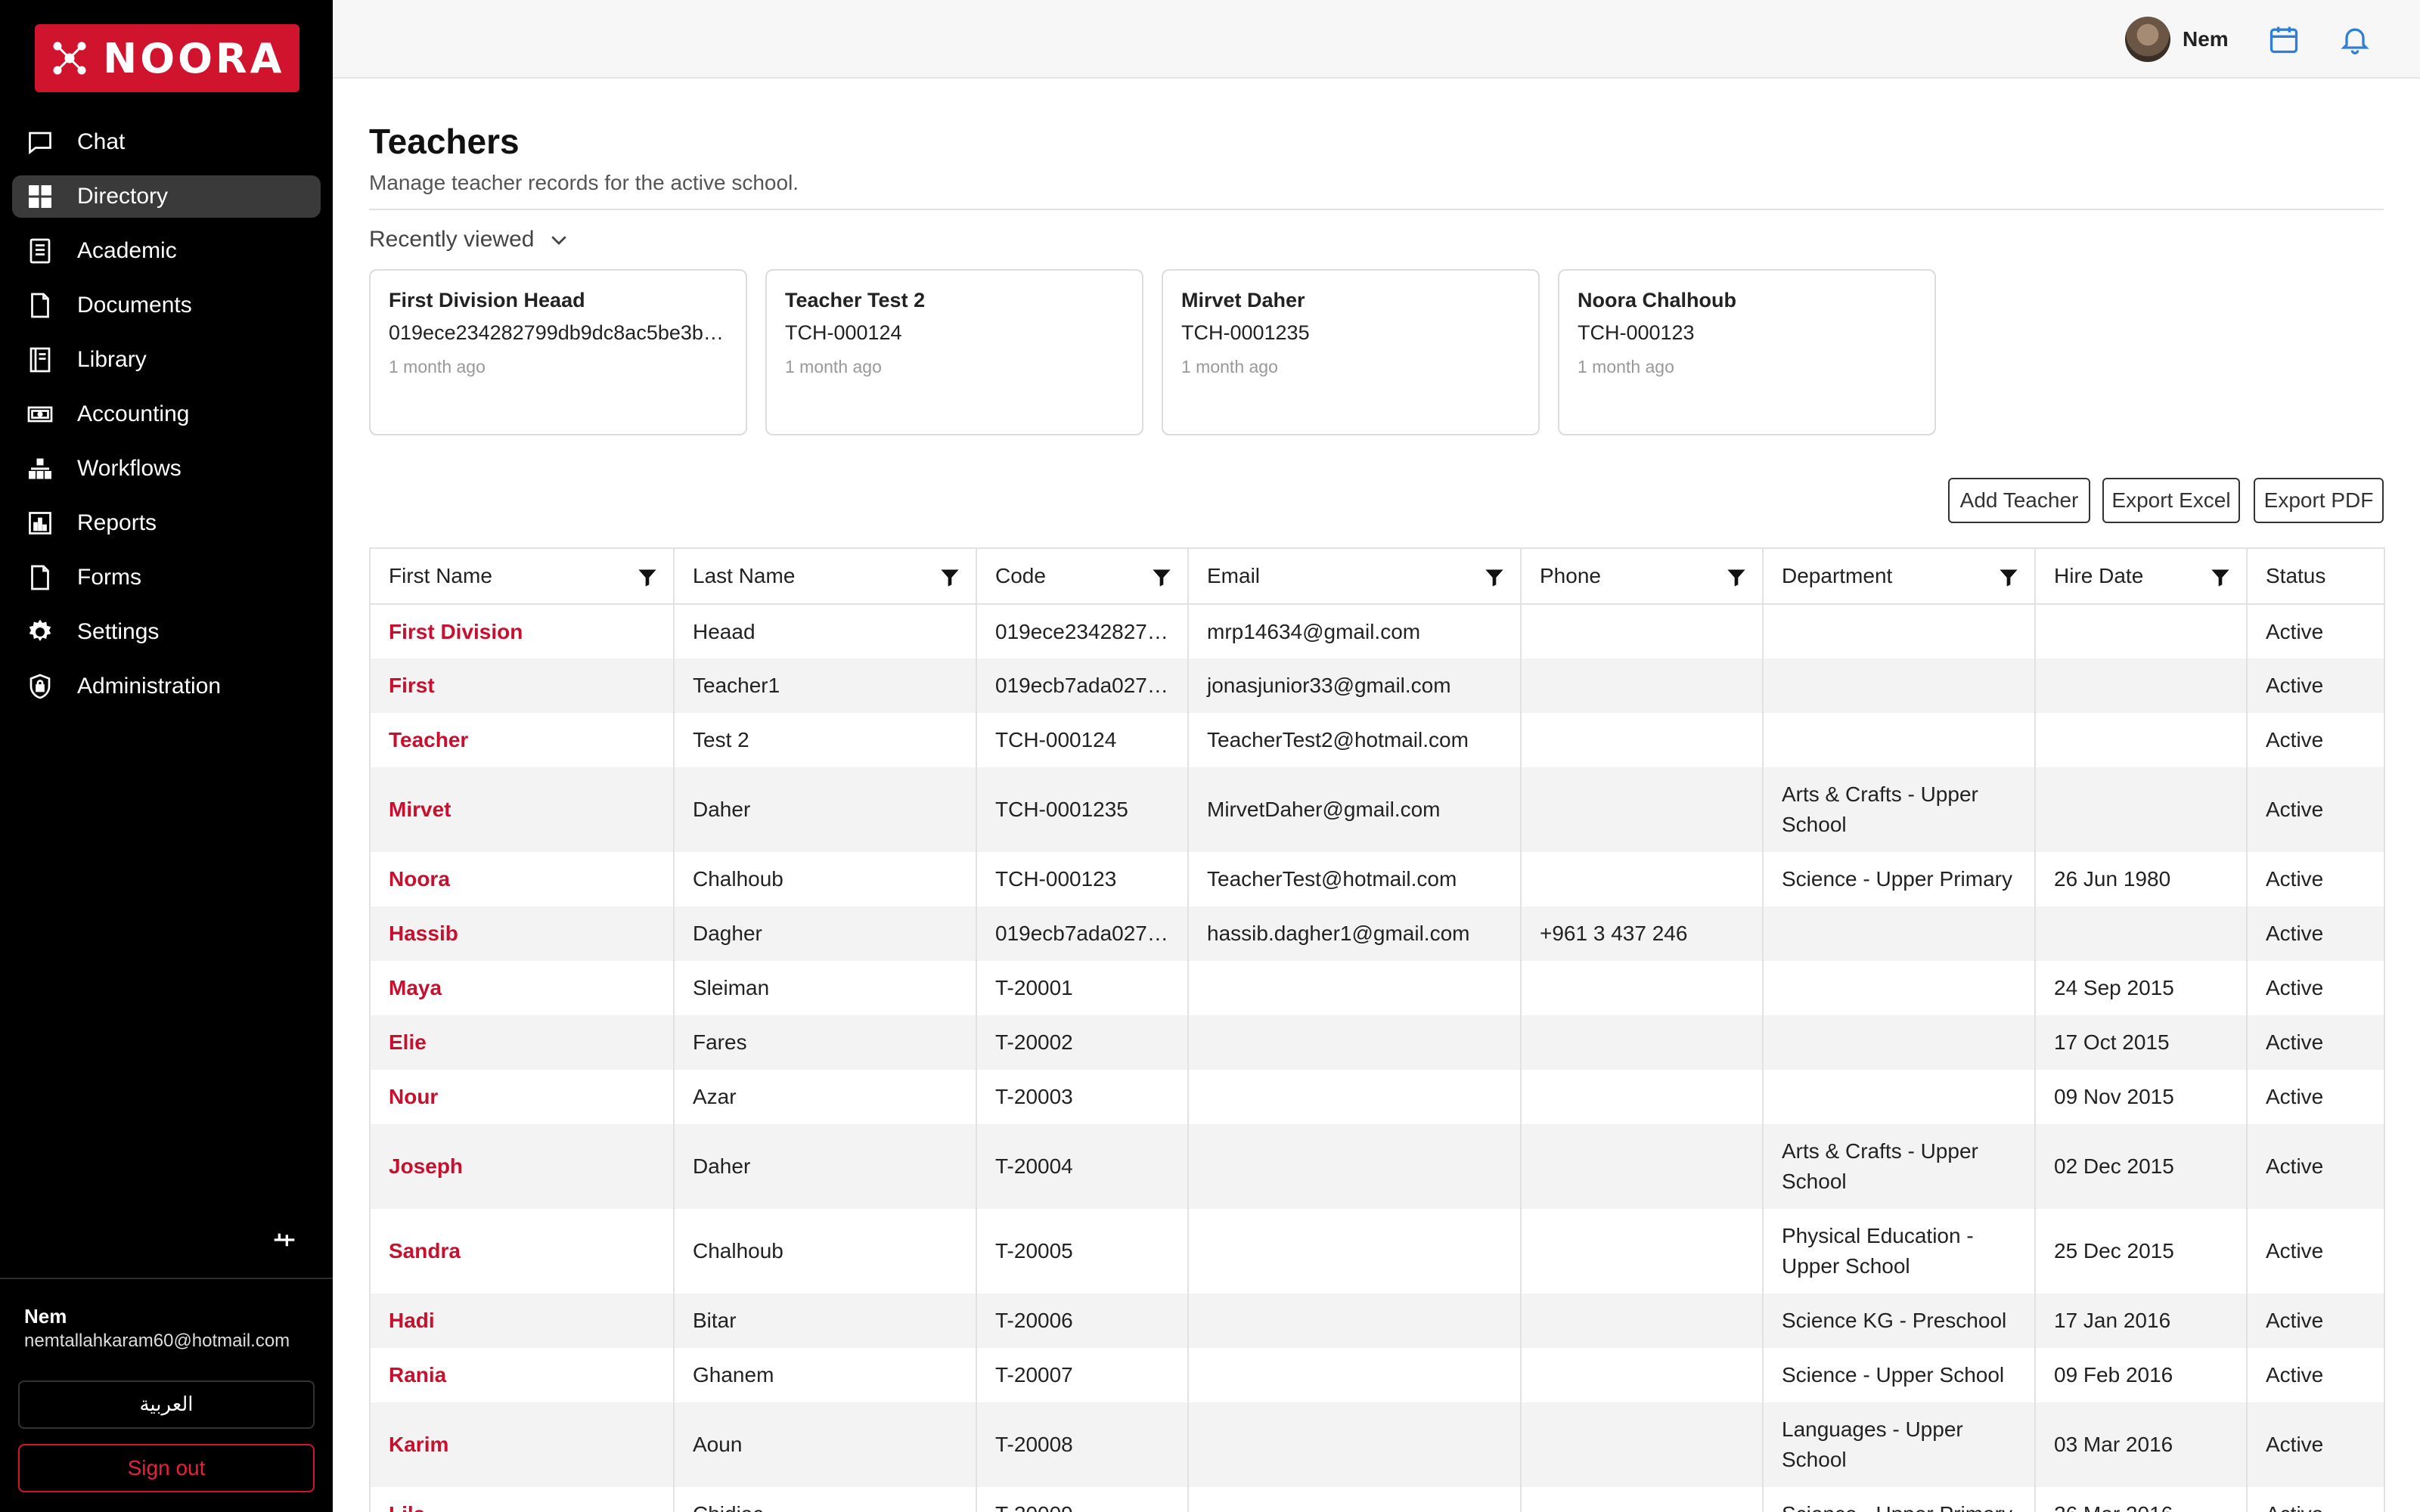 The height and width of the screenshot is (1512, 2420). What do you see at coordinates (166, 305) in the screenshot?
I see `sidebar-item-documents: Documents` at bounding box center [166, 305].